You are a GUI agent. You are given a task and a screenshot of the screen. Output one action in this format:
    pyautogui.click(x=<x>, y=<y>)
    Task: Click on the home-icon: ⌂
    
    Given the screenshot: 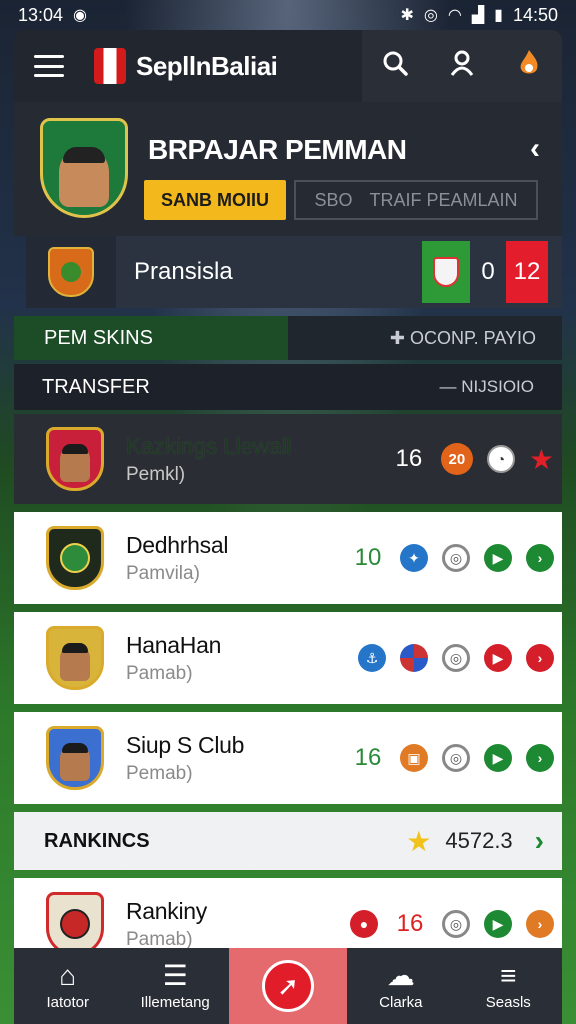 What is the action you would take?
    pyautogui.click(x=68, y=975)
    